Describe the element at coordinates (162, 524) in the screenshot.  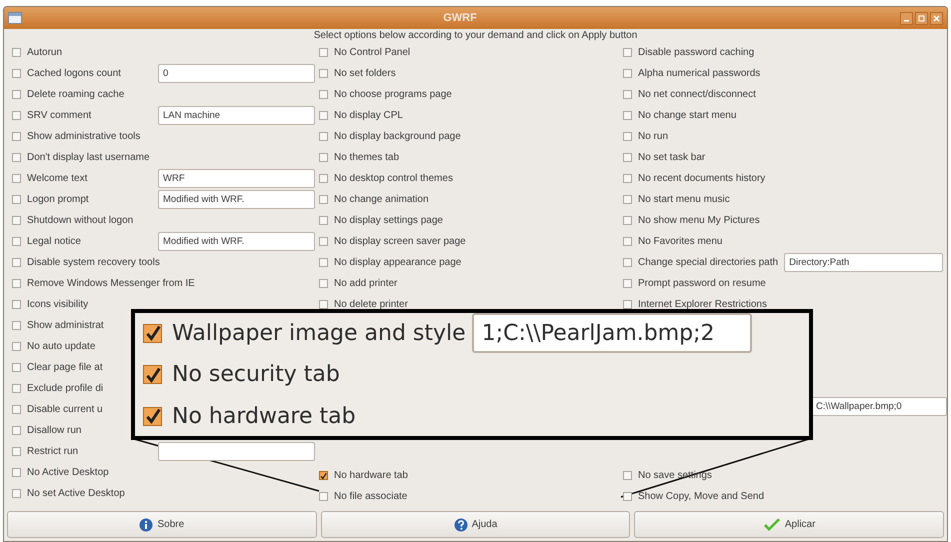
I see `dialog-button: Sobre` at that location.